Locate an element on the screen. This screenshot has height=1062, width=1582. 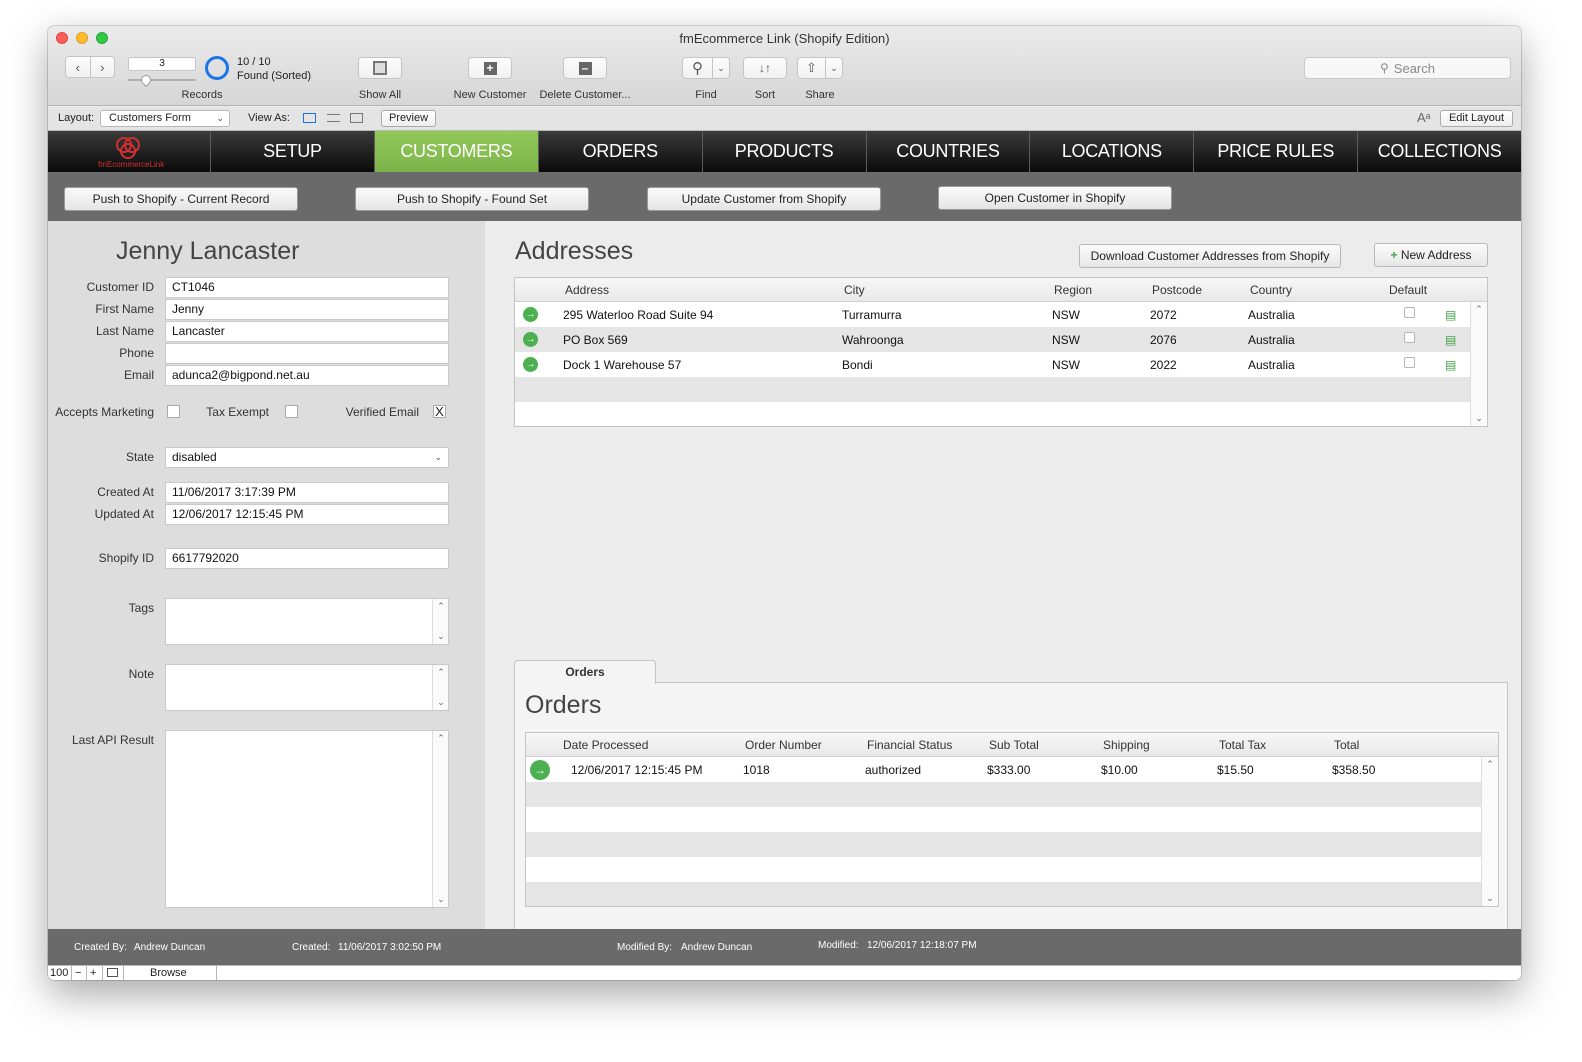
toggle-toolbar-icon is located at coordinates (112, 972).